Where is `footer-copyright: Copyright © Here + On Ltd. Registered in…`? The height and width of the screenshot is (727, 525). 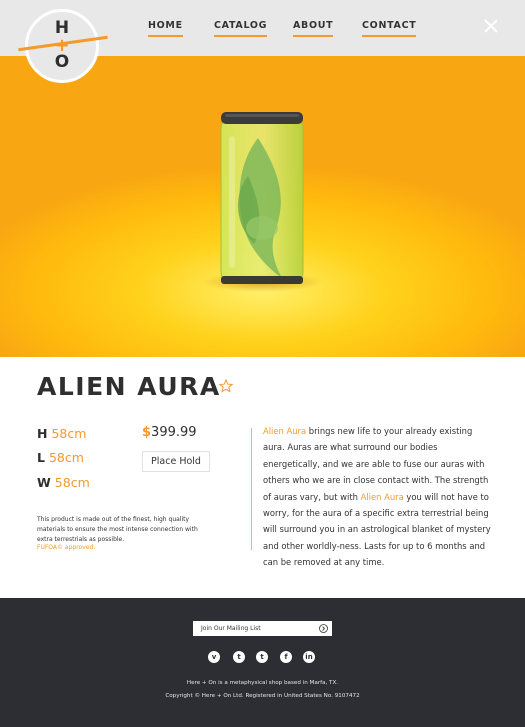
footer-copyright: Copyright © Here + On Ltd. Registered in… is located at coordinates (262, 696).